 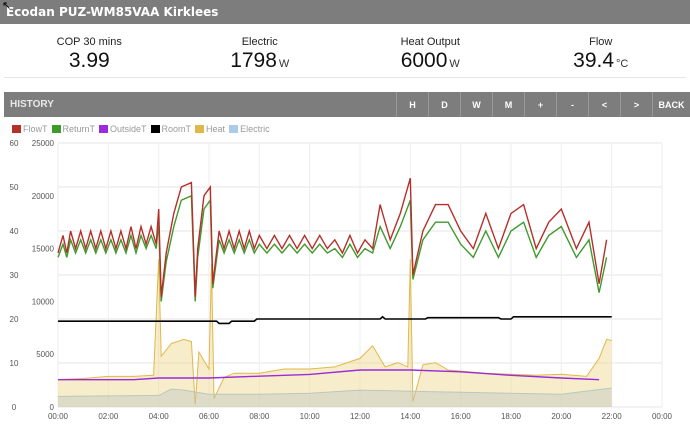 I want to click on legend-item-electric: Electric, so click(x=249, y=129).